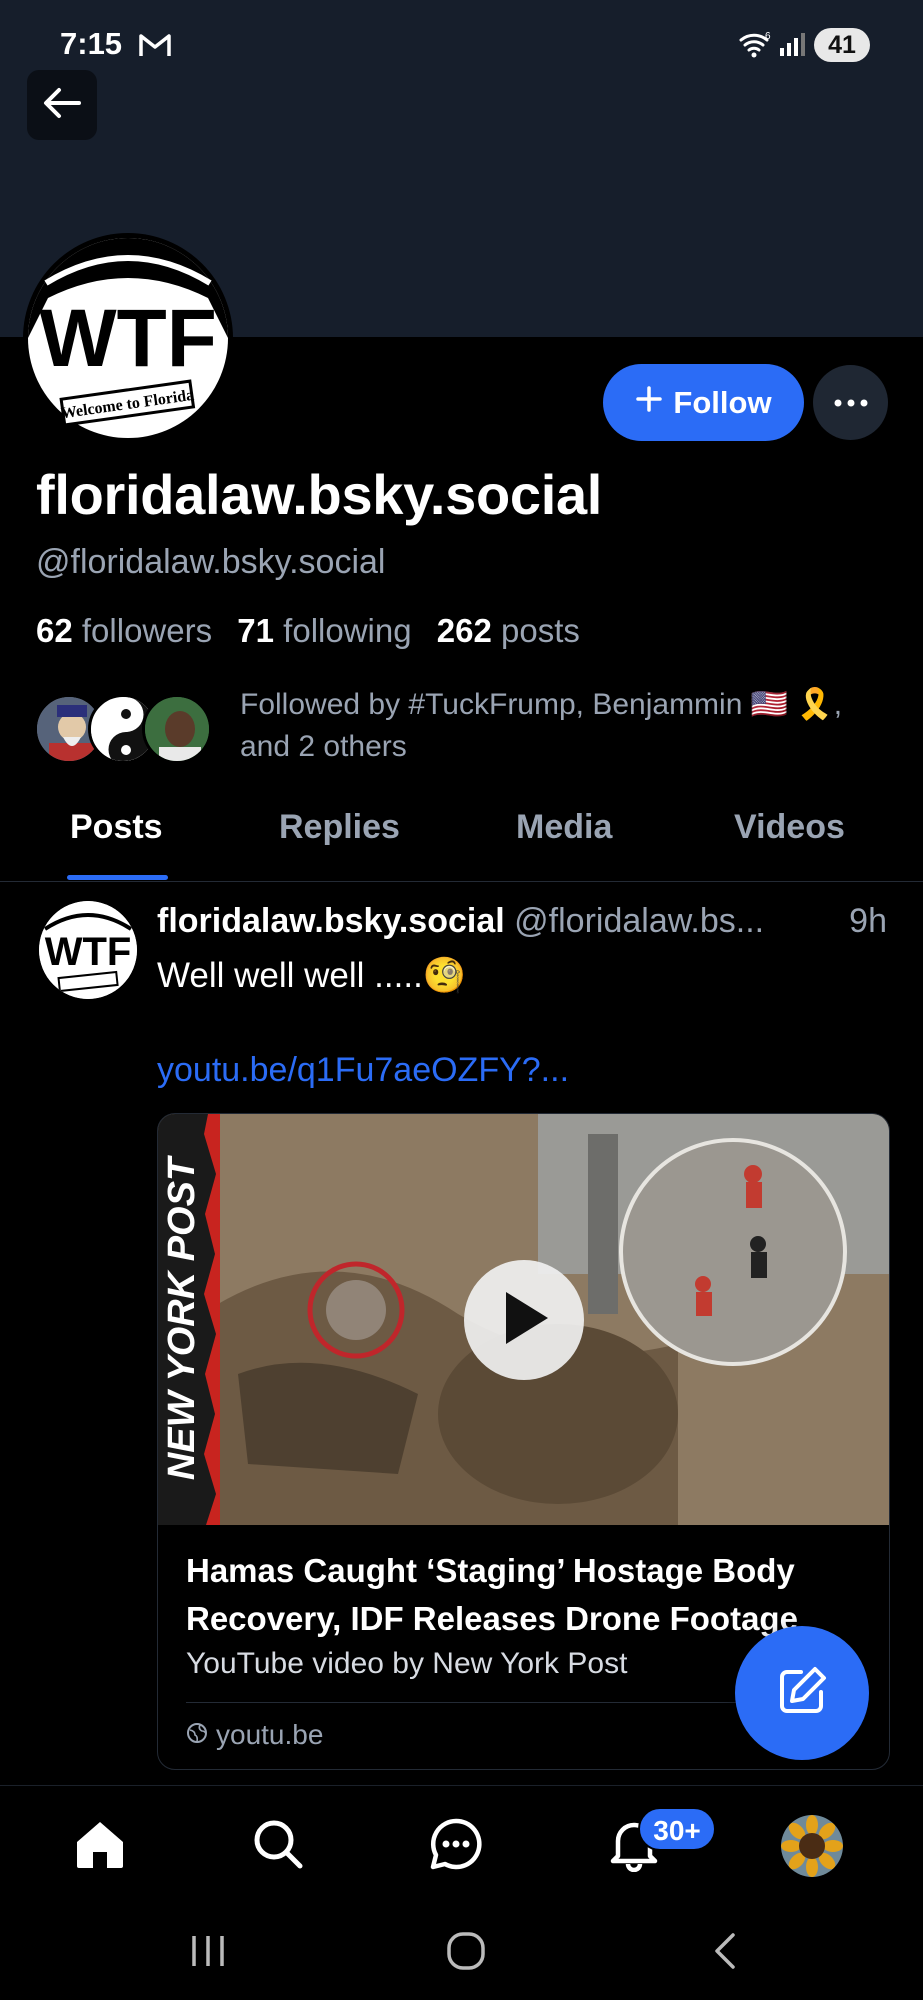 Image resolution: width=923 pixels, height=2000 pixels. I want to click on embed-domain: youtu.be, so click(254, 1735).